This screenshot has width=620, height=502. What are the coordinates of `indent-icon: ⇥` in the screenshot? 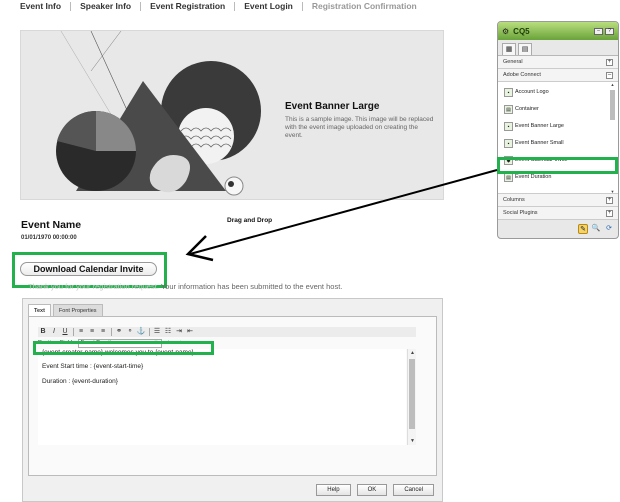 It's located at (179, 332).